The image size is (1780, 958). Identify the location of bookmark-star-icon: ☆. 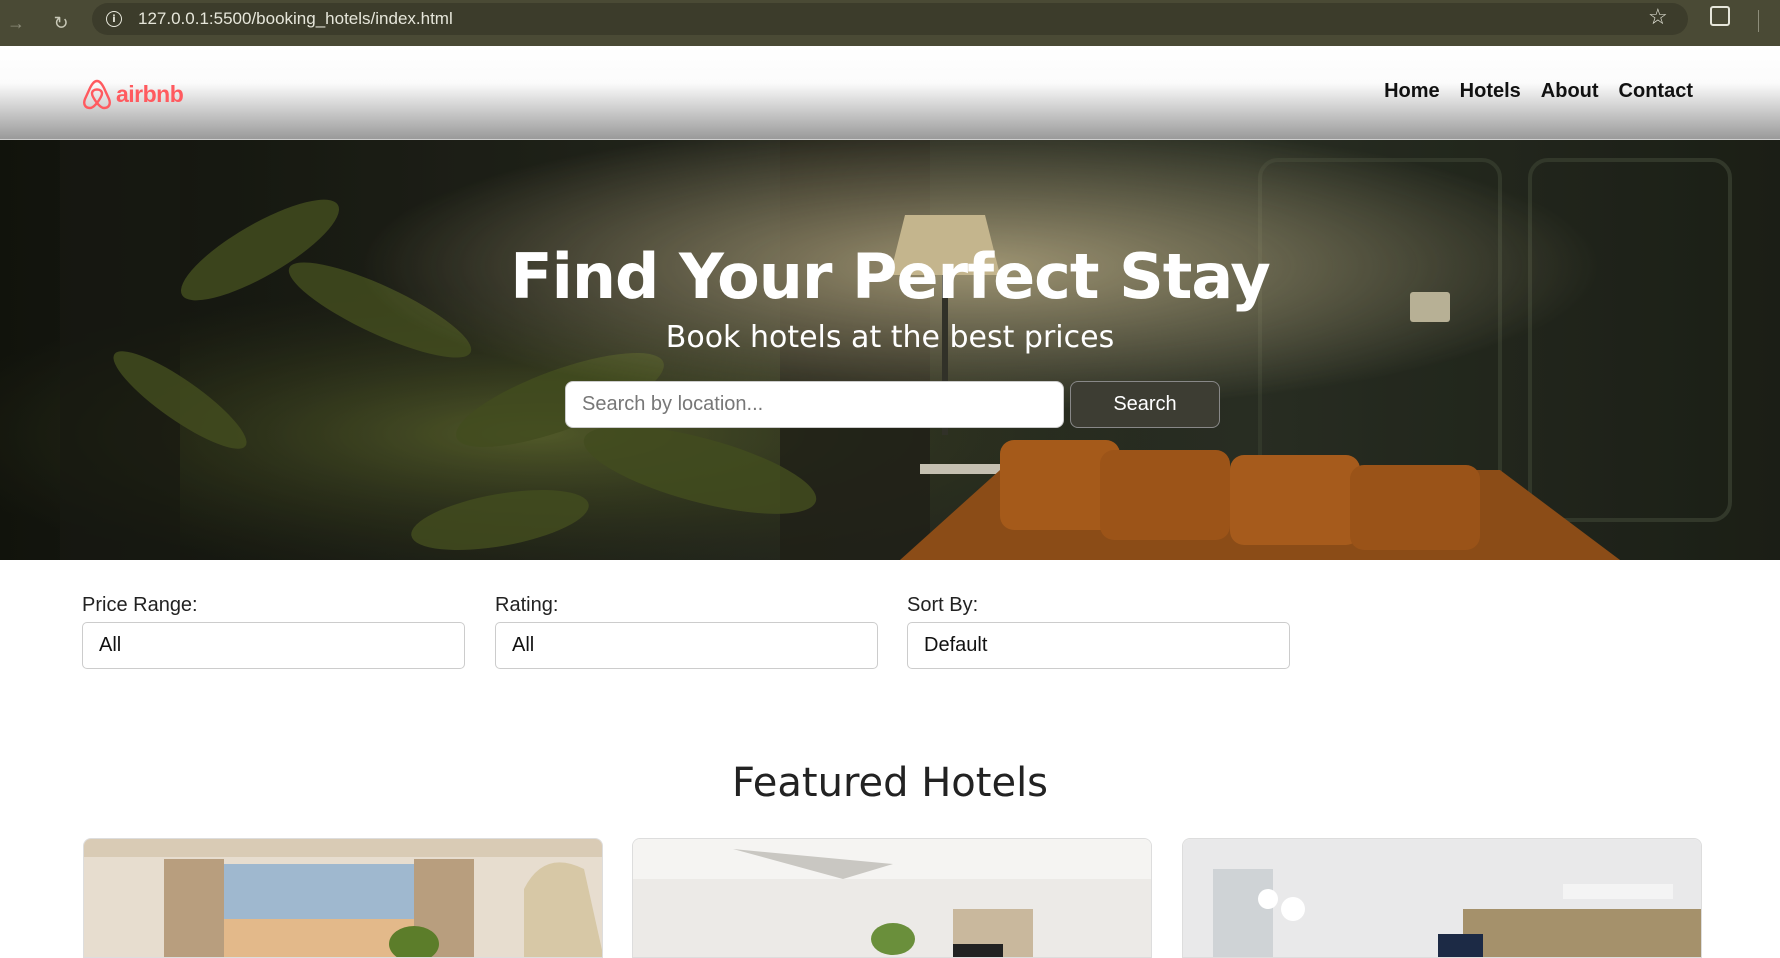
(1658, 17).